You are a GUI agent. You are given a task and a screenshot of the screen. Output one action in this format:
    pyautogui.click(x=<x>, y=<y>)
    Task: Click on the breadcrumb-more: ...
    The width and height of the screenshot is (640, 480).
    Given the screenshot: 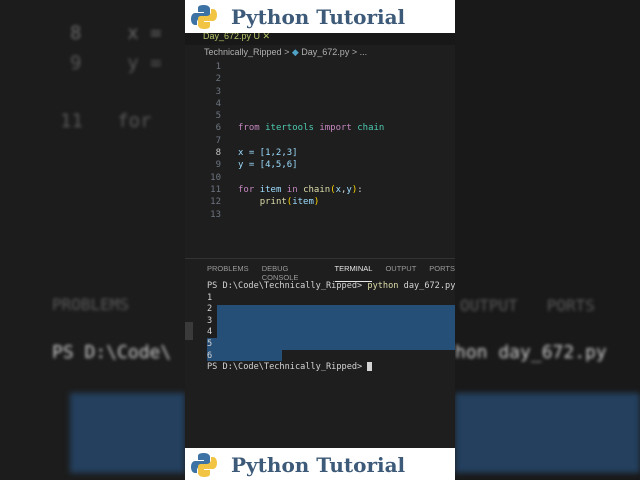 What is the action you would take?
    pyautogui.click(x=364, y=52)
    